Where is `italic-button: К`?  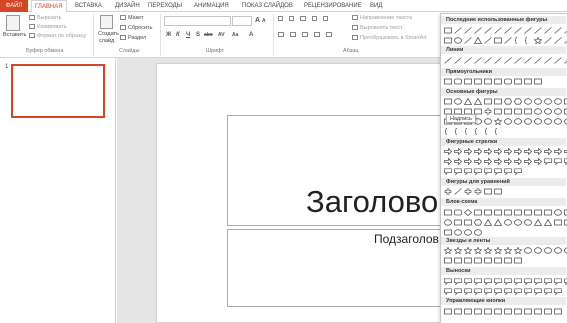 italic-button: К is located at coordinates (178, 35).